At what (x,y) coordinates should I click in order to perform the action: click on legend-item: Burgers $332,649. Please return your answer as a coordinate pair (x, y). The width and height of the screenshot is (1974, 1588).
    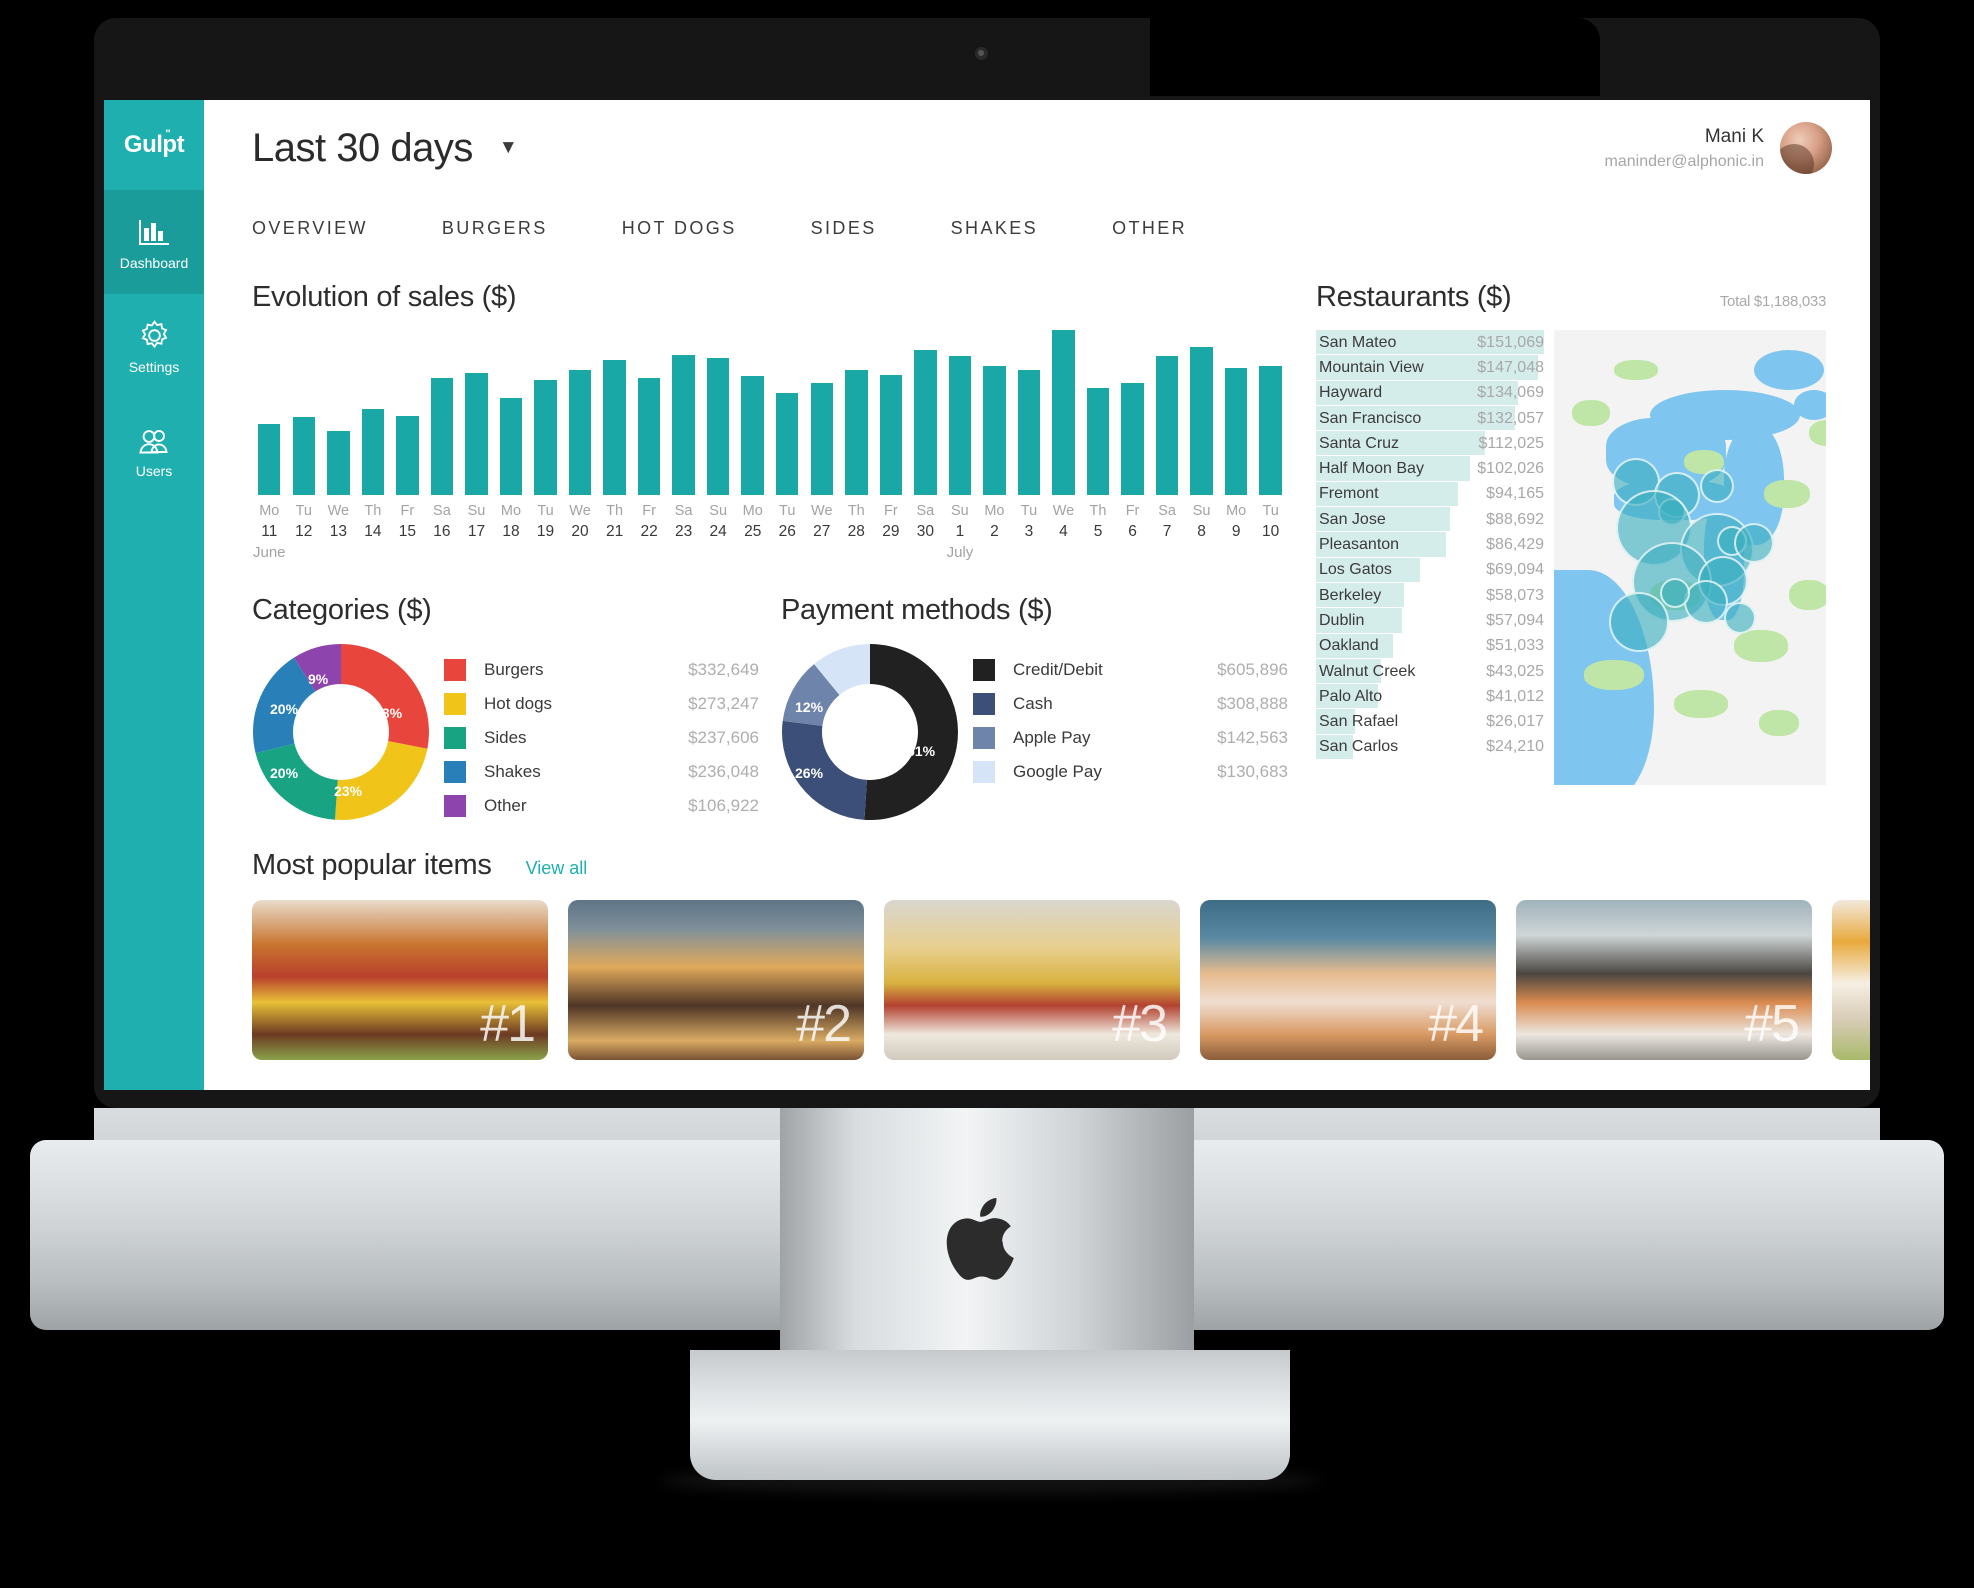
    Looking at the image, I should click on (601, 670).